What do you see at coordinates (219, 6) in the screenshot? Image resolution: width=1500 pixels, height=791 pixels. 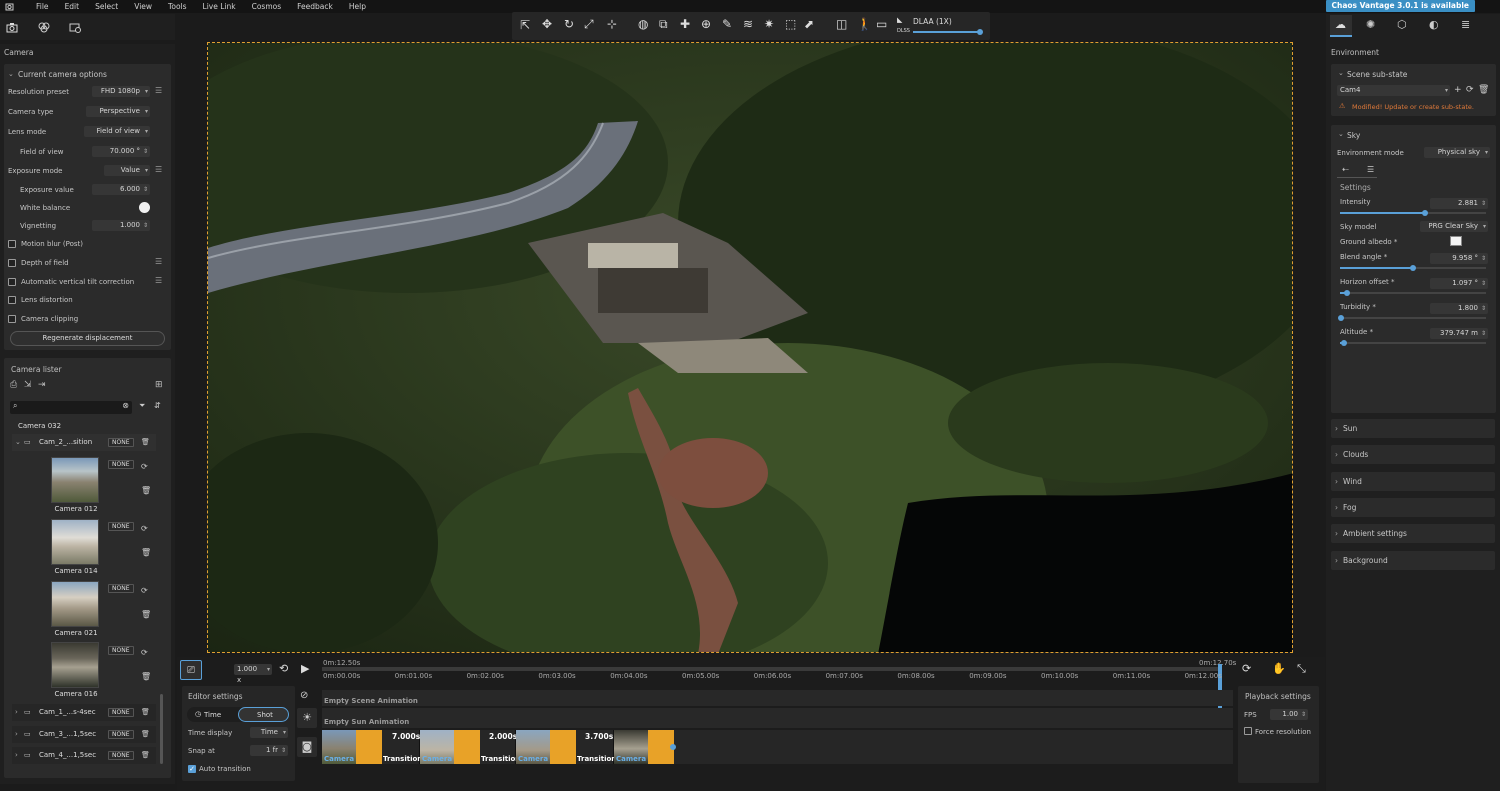 I see `menu-live-link: Live Link` at bounding box center [219, 6].